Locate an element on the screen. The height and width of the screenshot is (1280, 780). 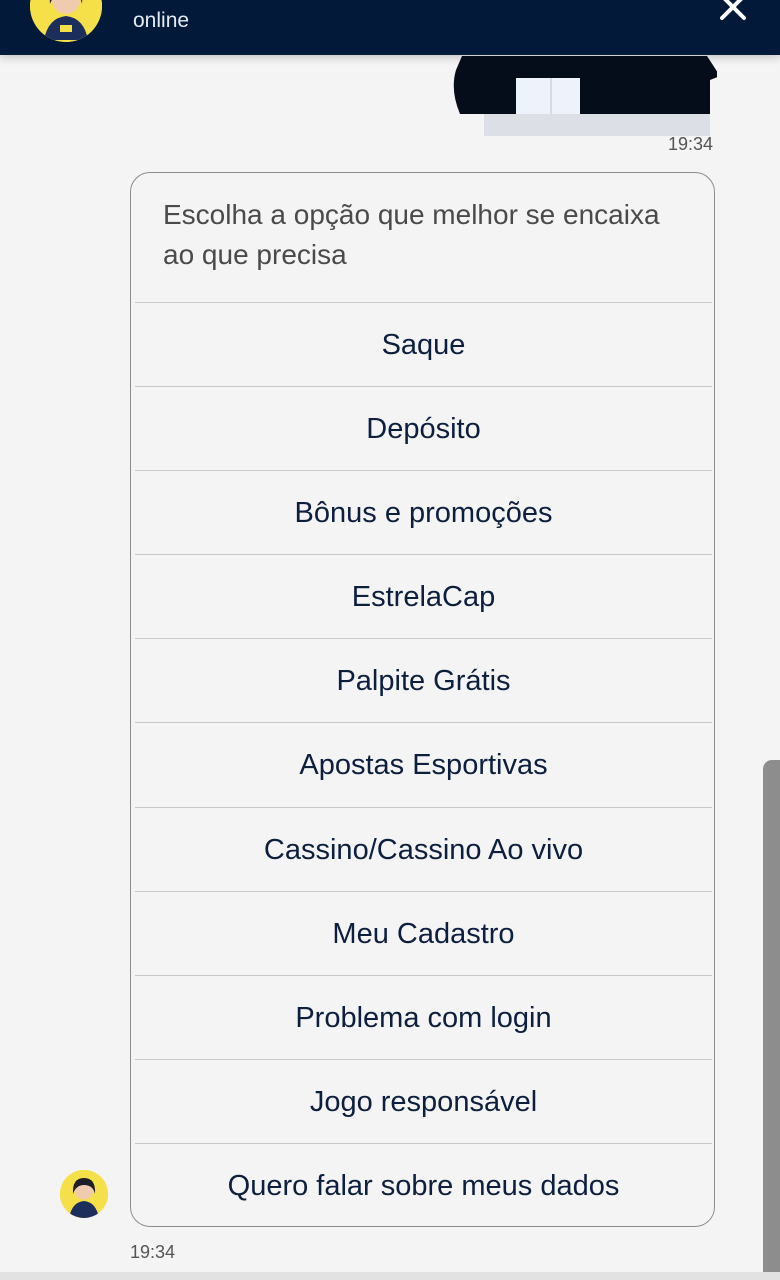
option-meu-cadastro: Meu Cadastro is located at coordinates (423, 933).